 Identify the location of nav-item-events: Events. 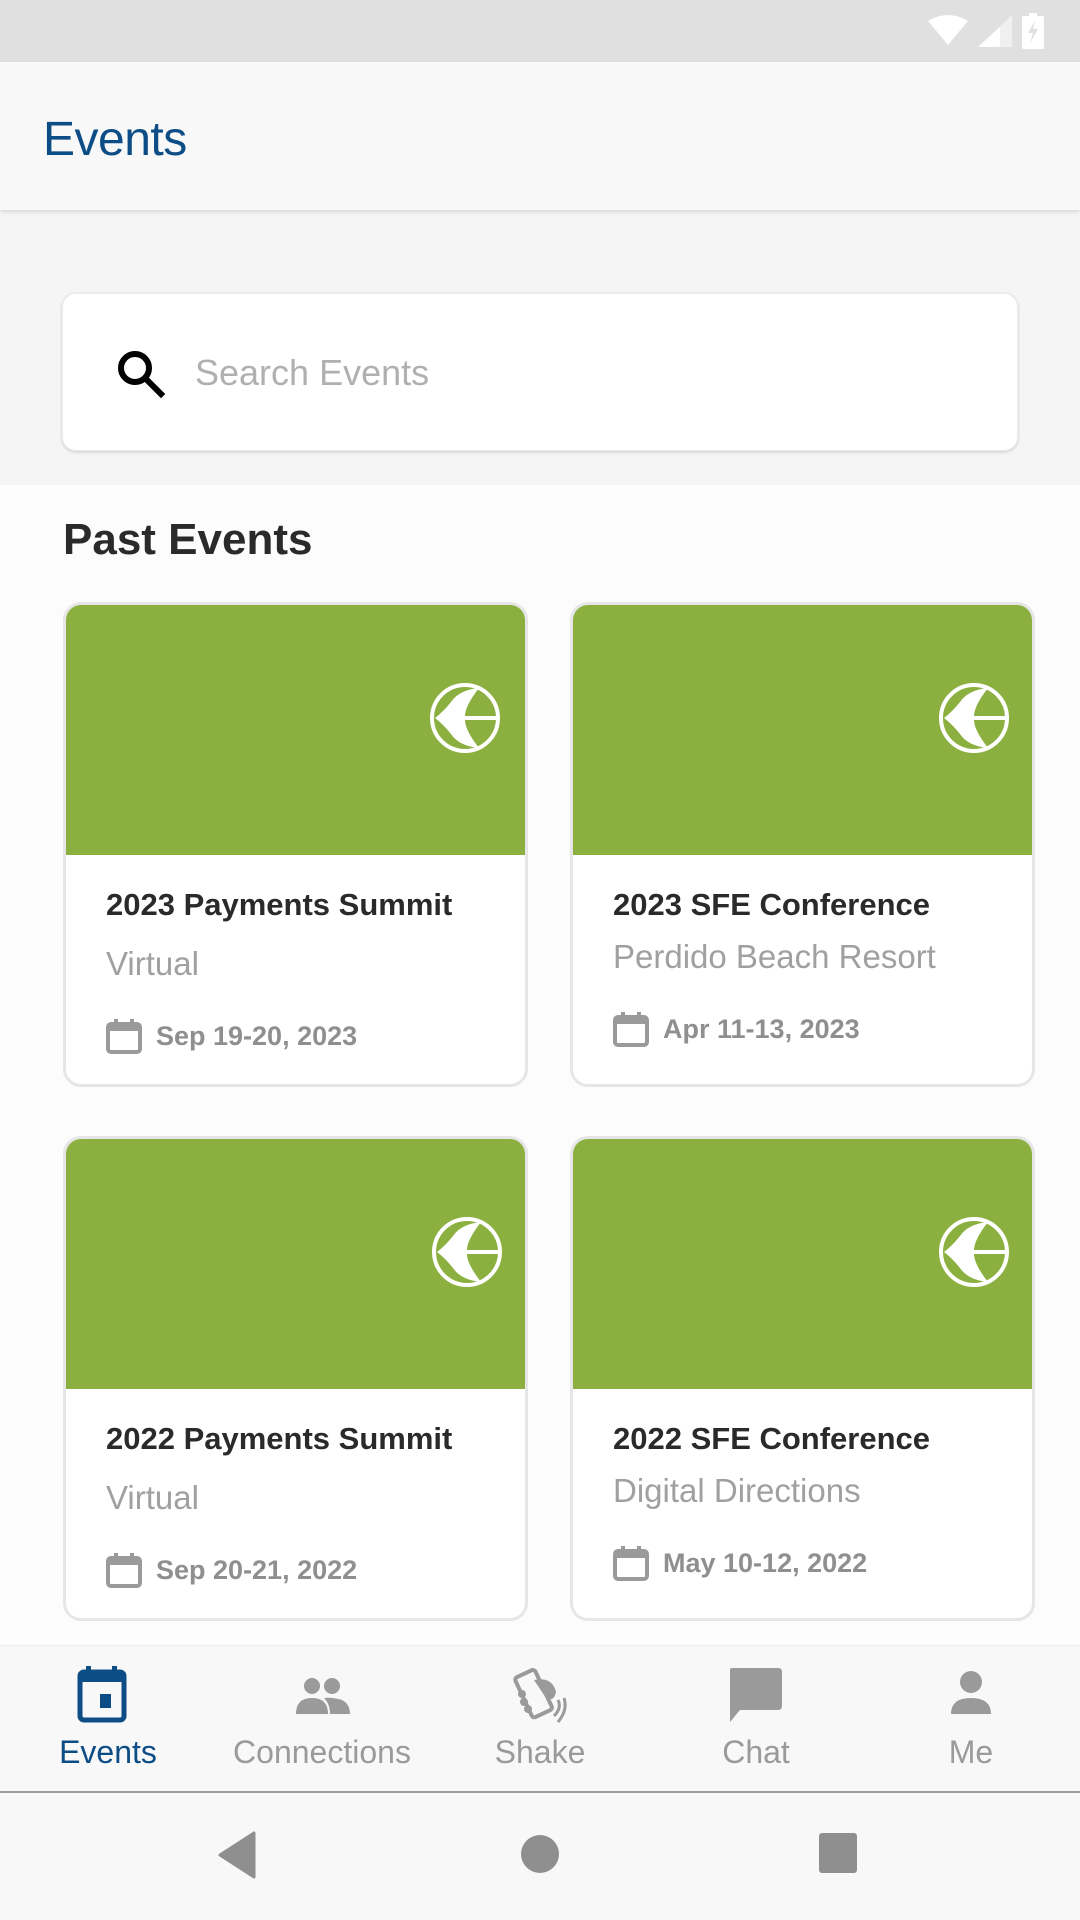
(108, 1719).